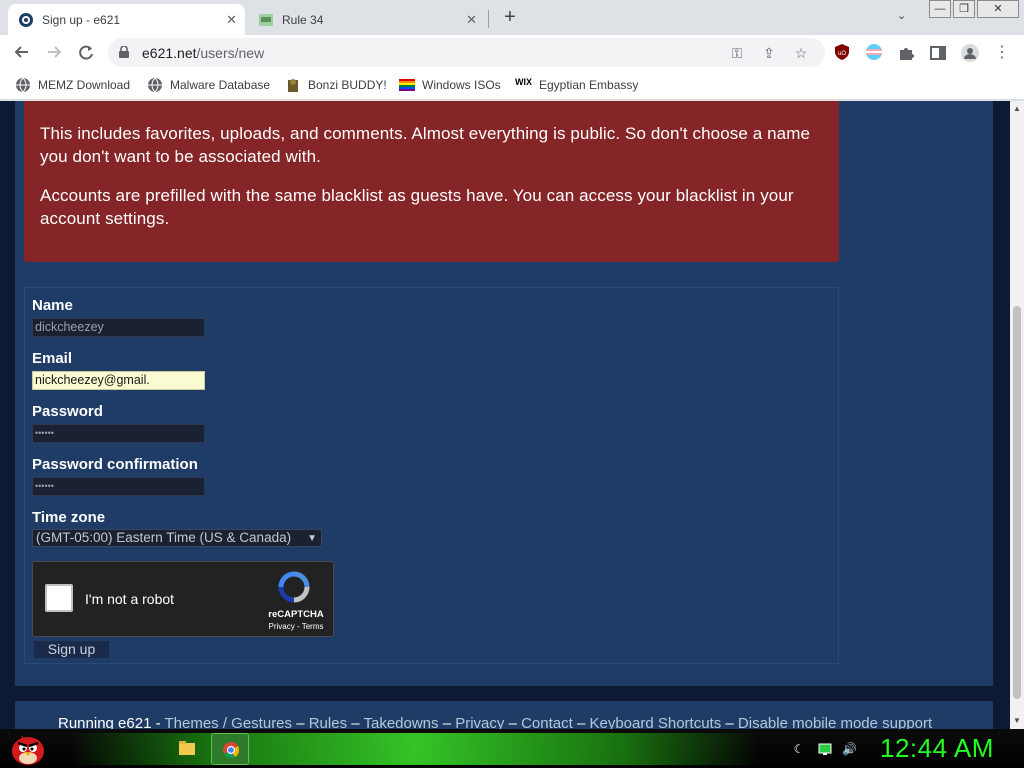 The image size is (1024, 768). I want to click on recaptcha-brand: reCAPTCHA, so click(296, 614).